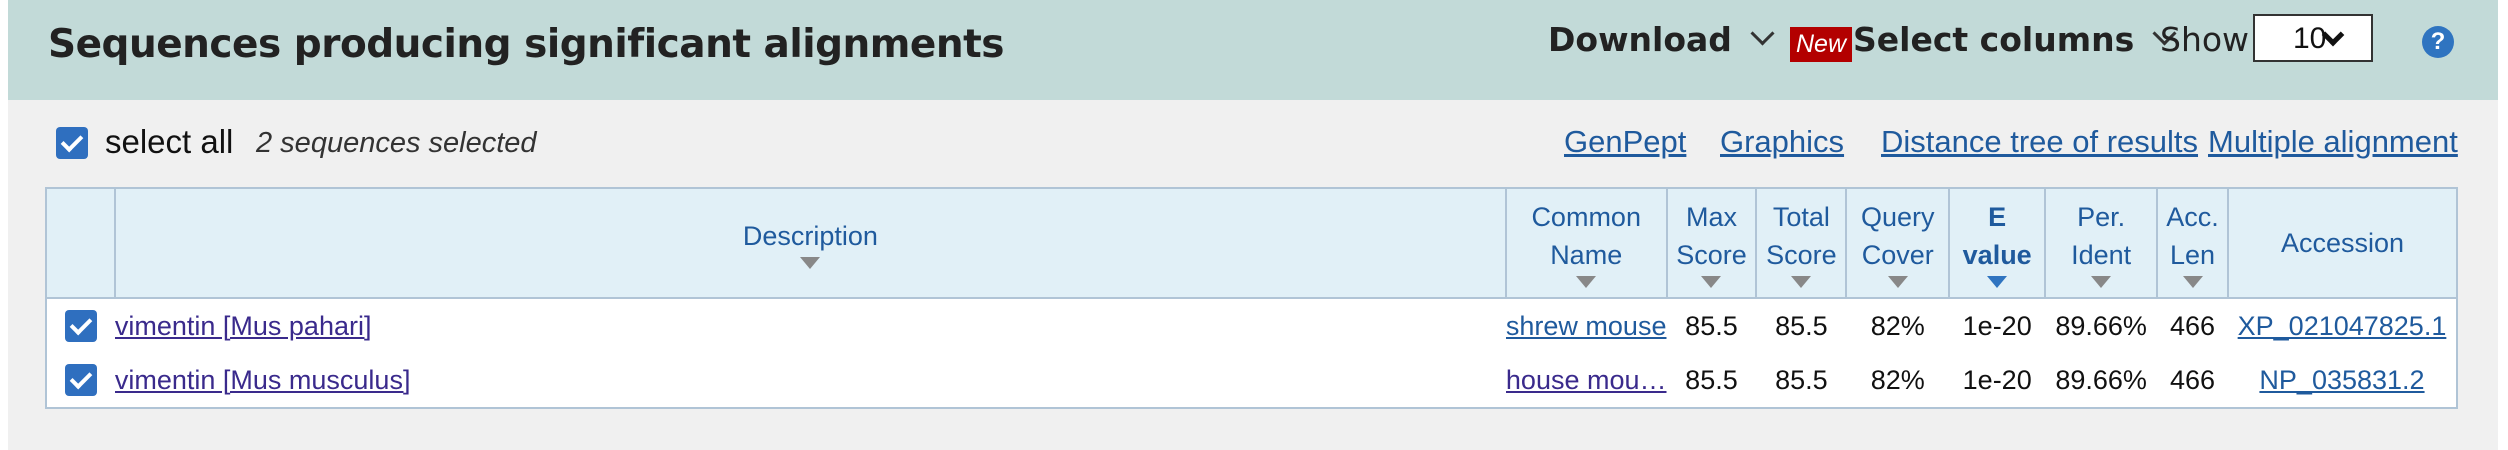 The height and width of the screenshot is (450, 2508). I want to click on multiple-alignment-link: Multiple alignment, so click(2333, 142).